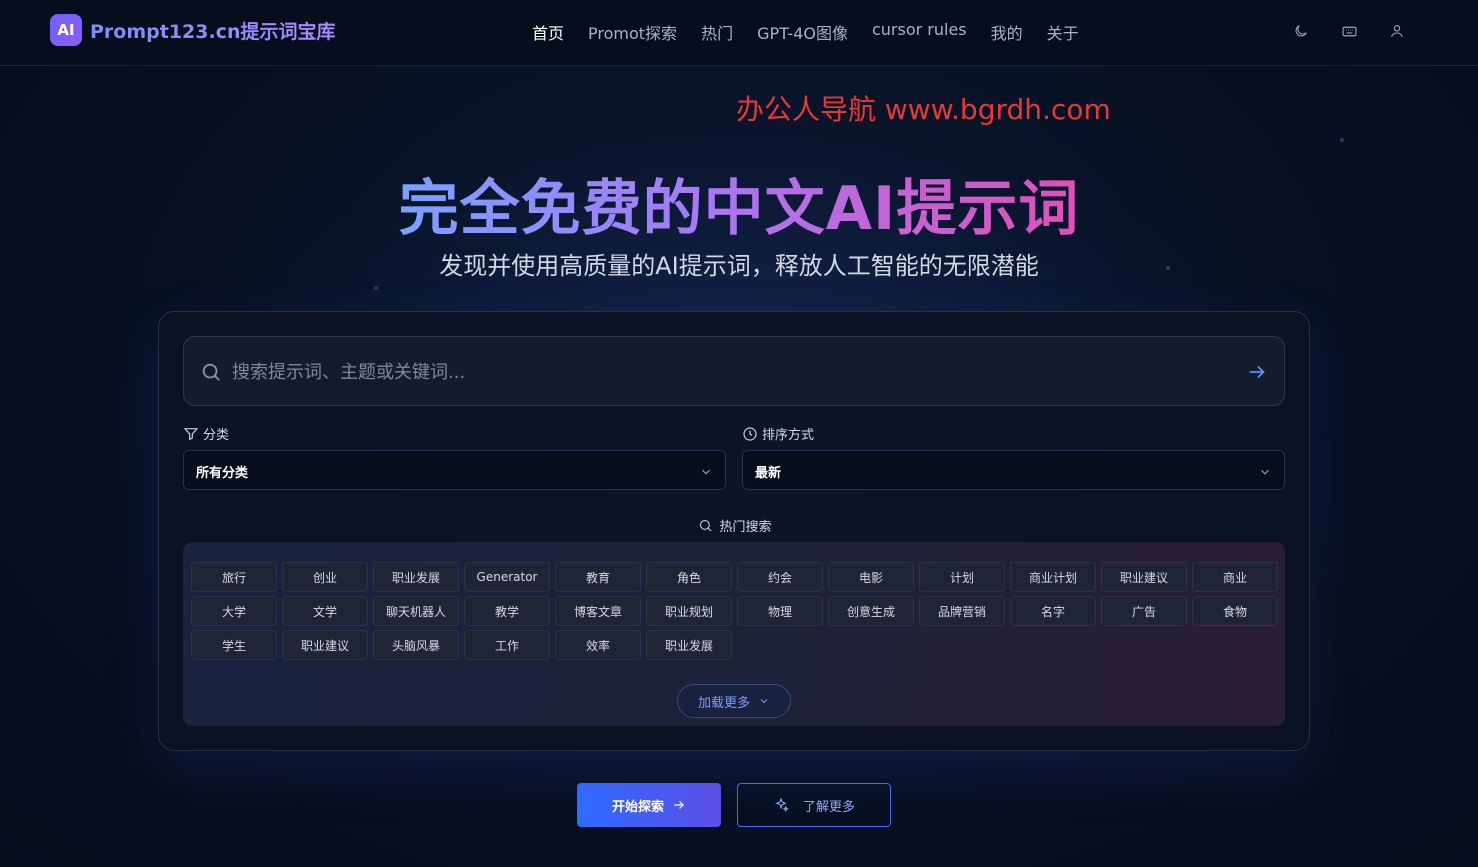 This screenshot has height=867, width=1478. Describe the element at coordinates (679, 805) in the screenshot. I see `arrow-right-icon` at that location.